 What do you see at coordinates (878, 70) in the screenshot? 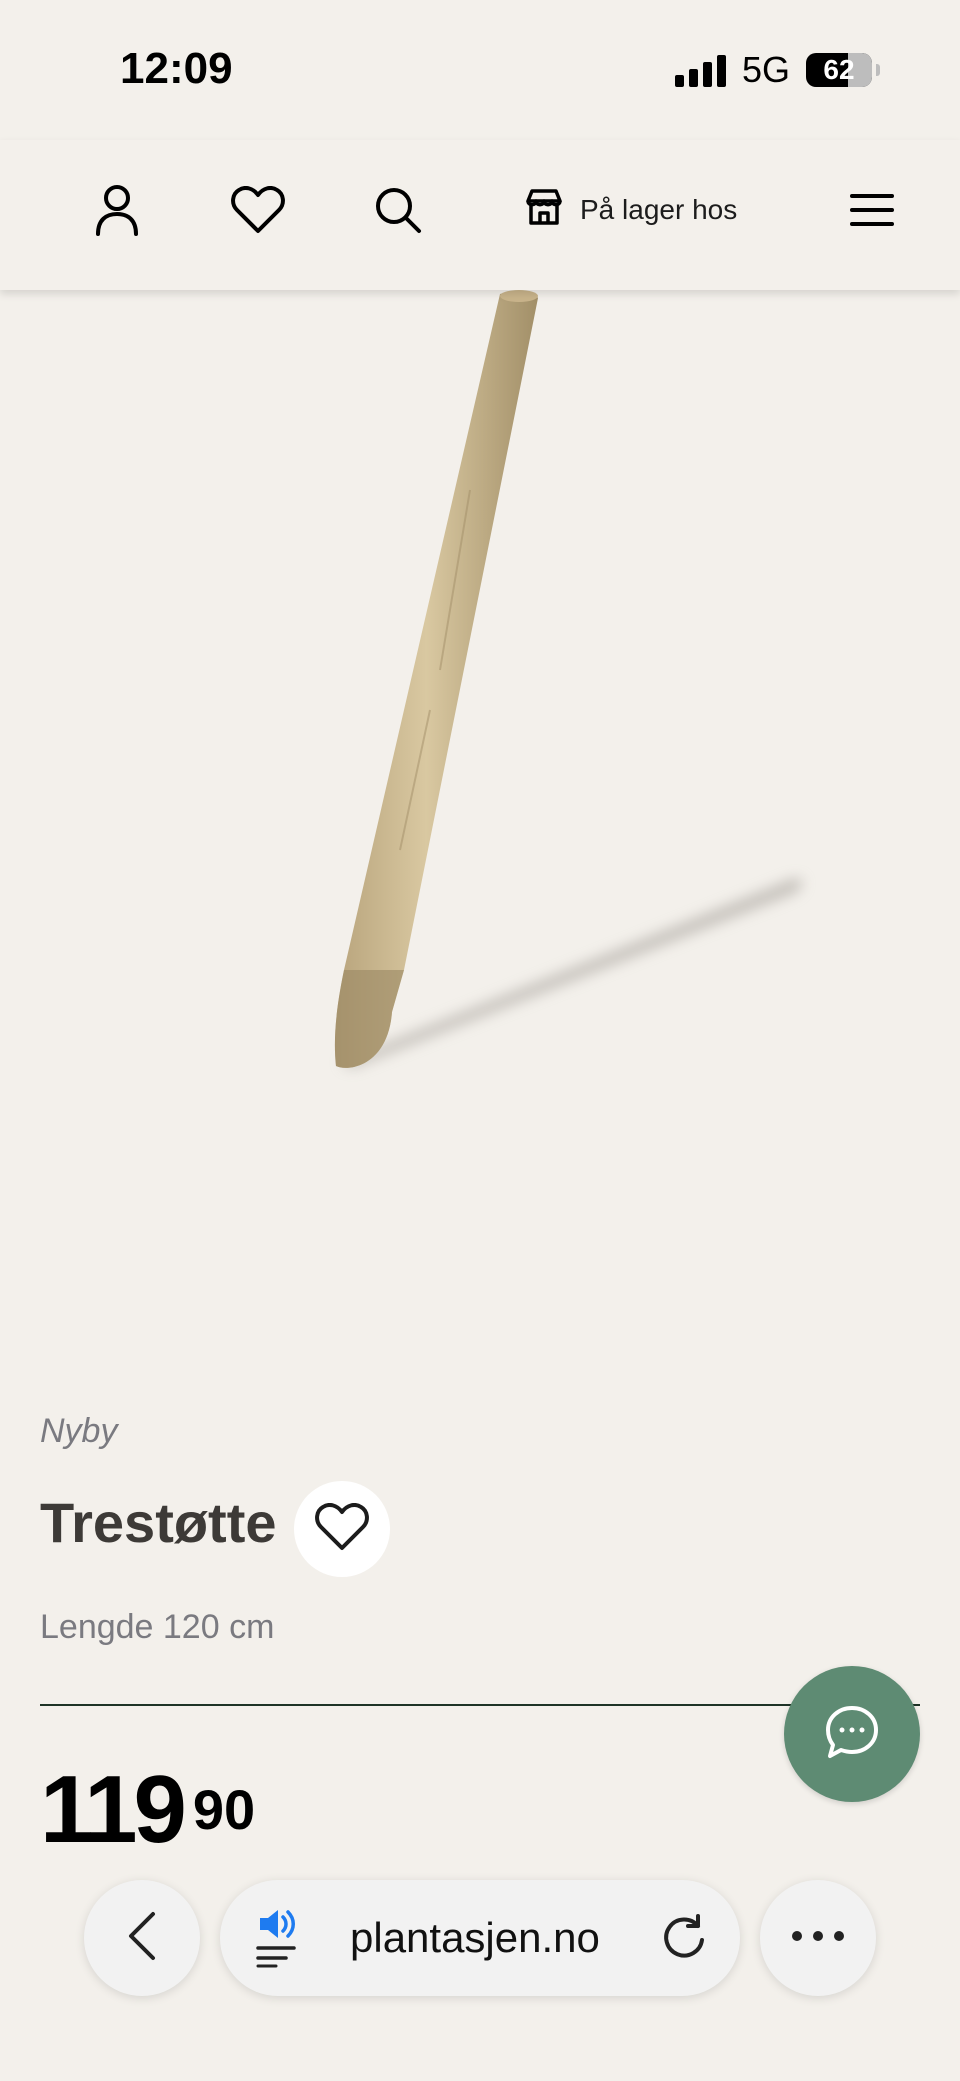
I see `battery-nub` at bounding box center [878, 70].